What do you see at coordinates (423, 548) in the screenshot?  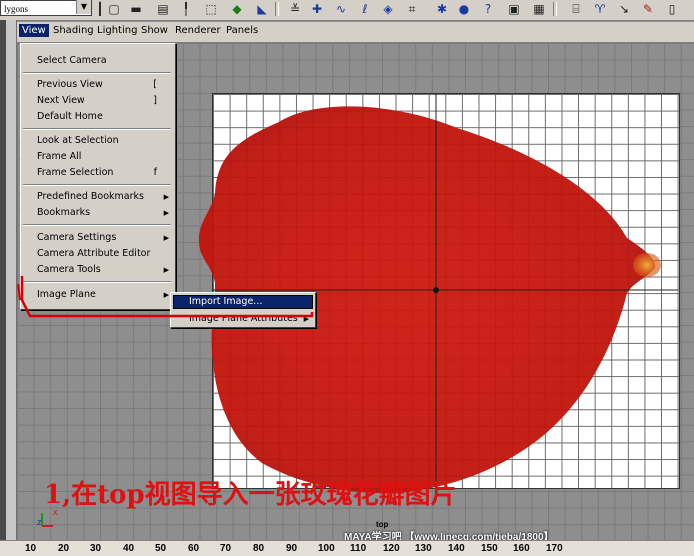 I see `ruler-tick: 130` at bounding box center [423, 548].